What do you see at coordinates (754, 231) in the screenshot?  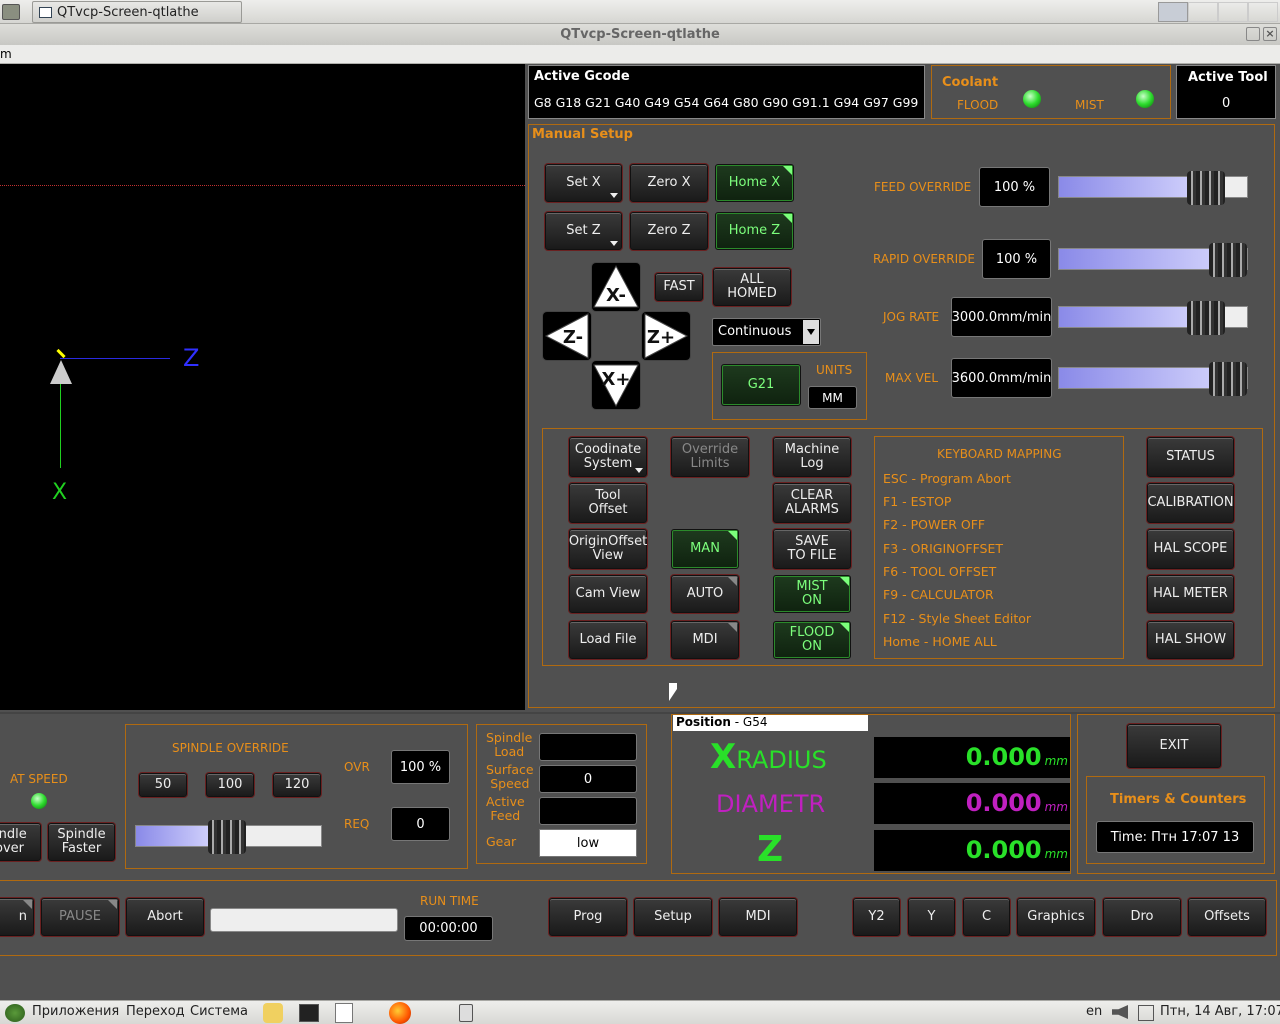 I see `home-z-button: Home Z` at bounding box center [754, 231].